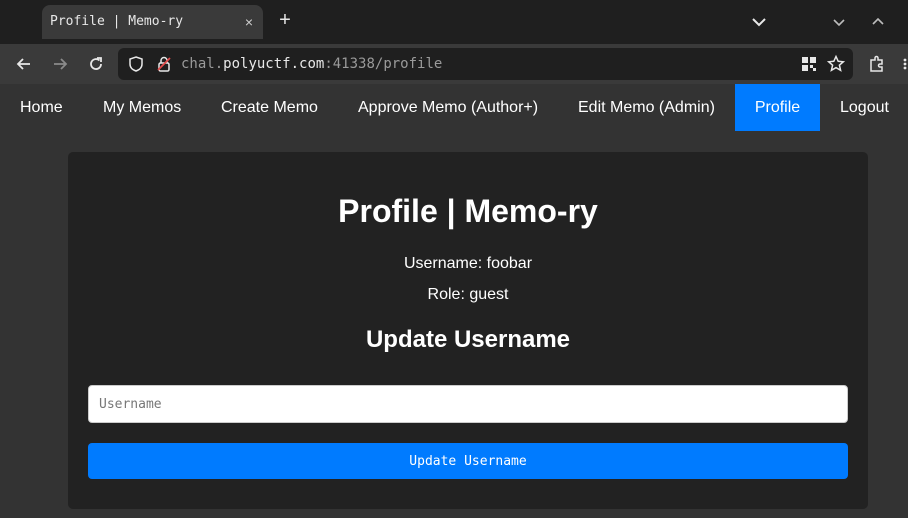 The width and height of the screenshot is (908, 518). I want to click on browser-toolbar: chal.polyuctf.com:41338/profile, so click(454, 64).